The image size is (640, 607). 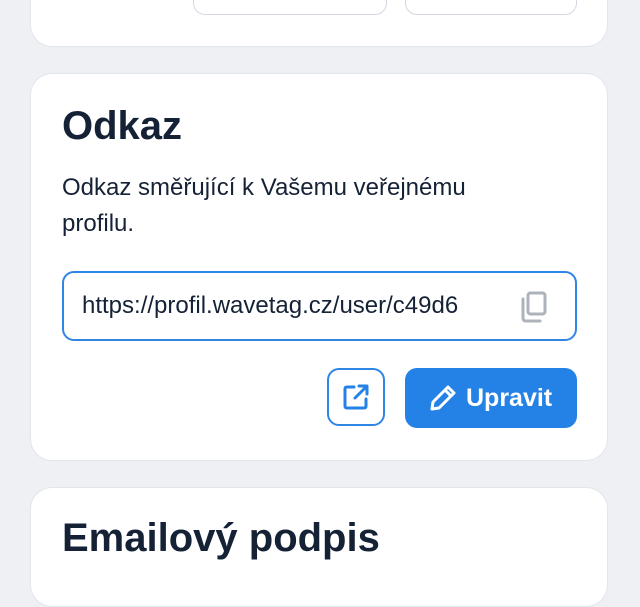 What do you see at coordinates (292, 306) in the screenshot?
I see `profile-url-input` at bounding box center [292, 306].